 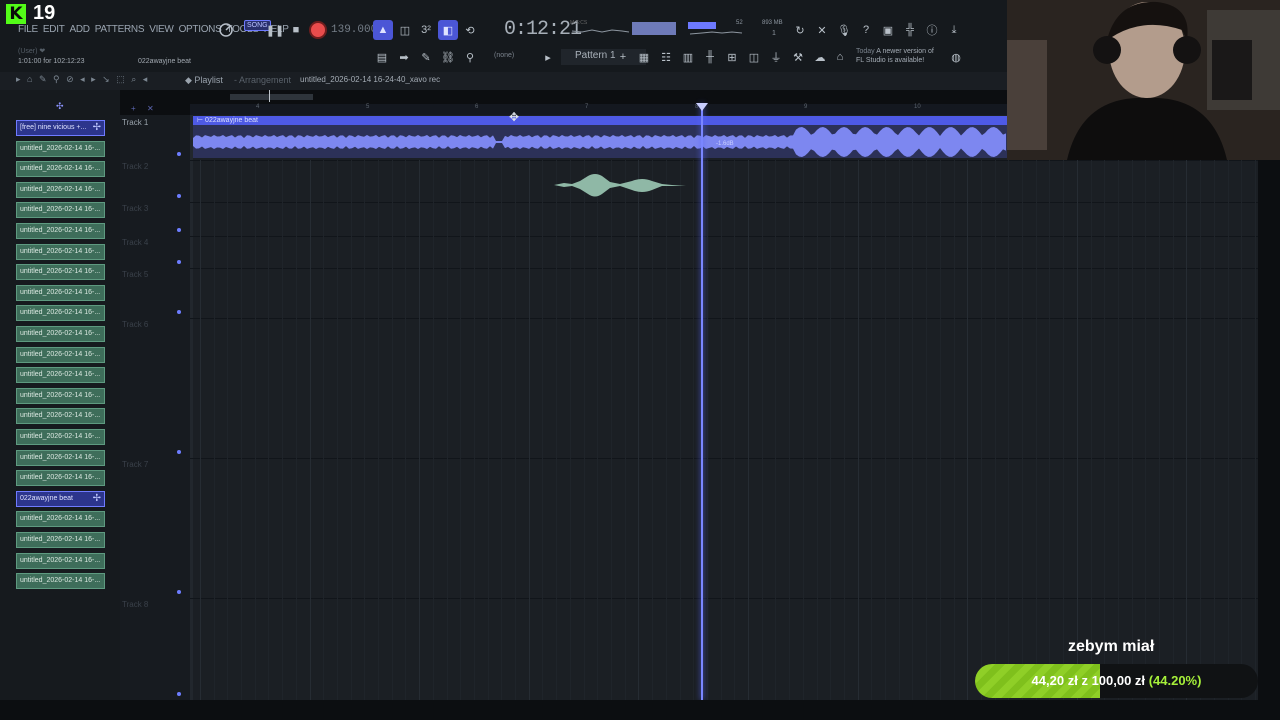 What do you see at coordinates (296, 30) in the screenshot?
I see `stop-icon: ■` at bounding box center [296, 30].